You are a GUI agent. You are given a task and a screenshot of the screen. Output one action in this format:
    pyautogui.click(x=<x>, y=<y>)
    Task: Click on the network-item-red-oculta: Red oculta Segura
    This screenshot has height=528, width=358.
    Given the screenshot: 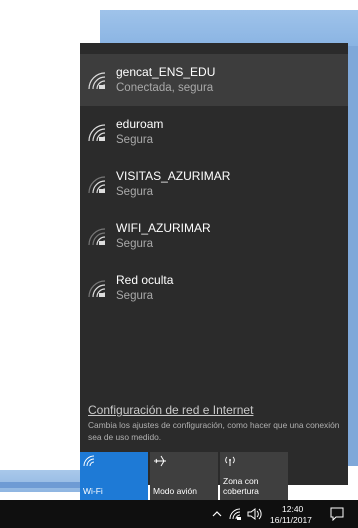 What is the action you would take?
    pyautogui.click(x=214, y=288)
    